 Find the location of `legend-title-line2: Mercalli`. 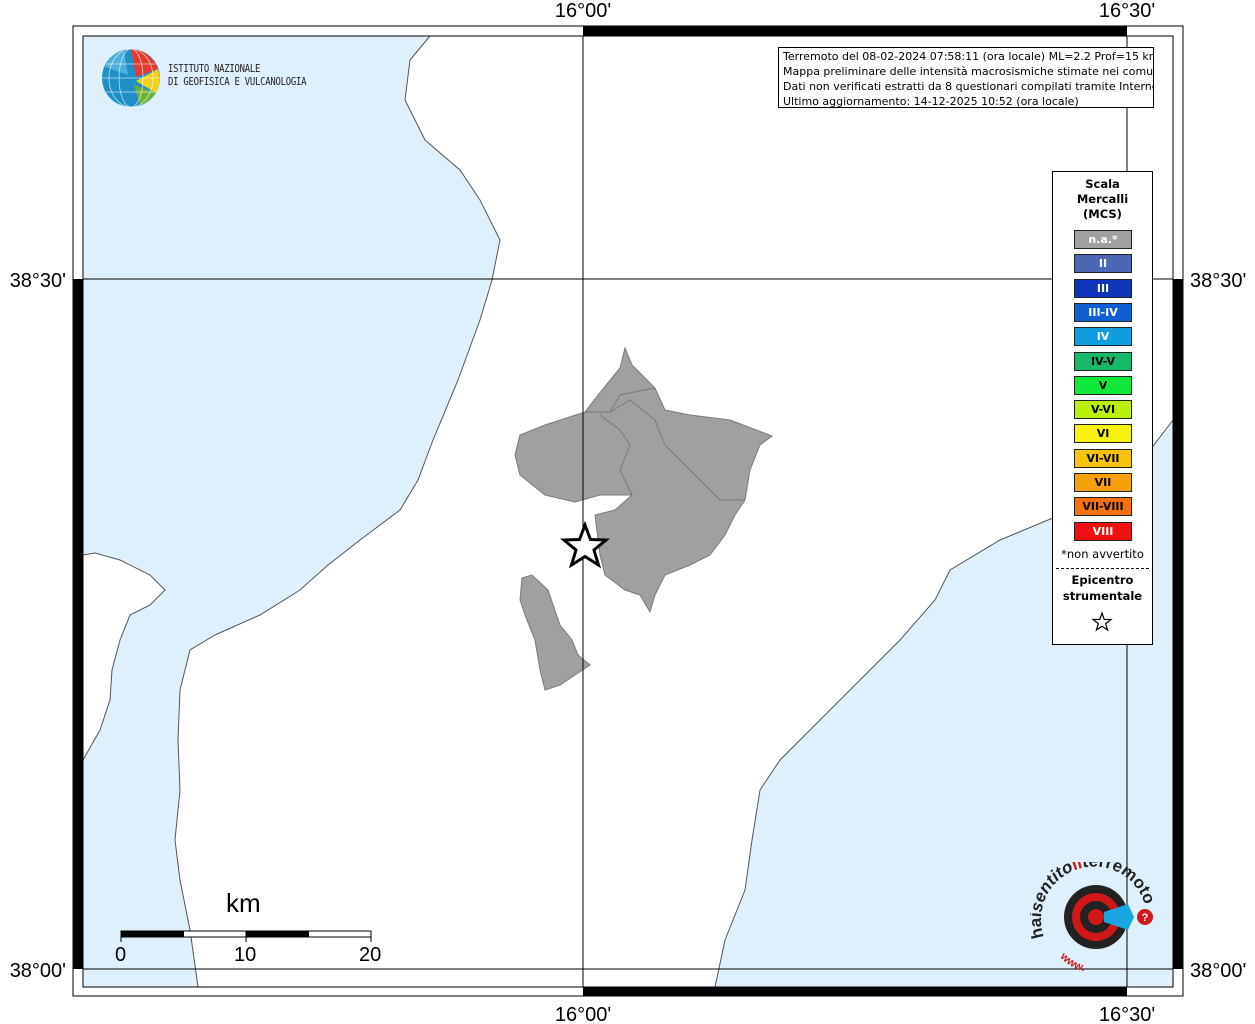

legend-title-line2: Mercalli is located at coordinates (1102, 199).